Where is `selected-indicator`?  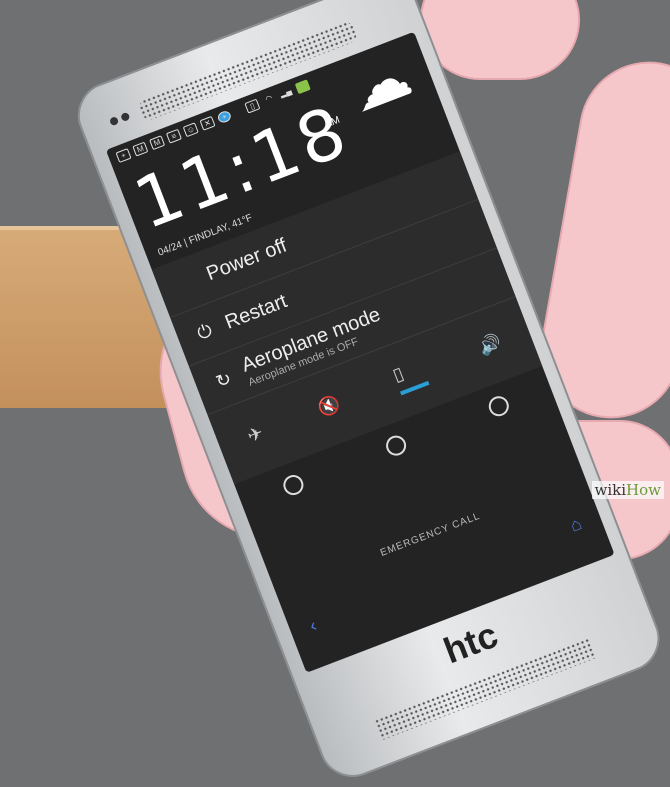 selected-indicator is located at coordinates (414, 388).